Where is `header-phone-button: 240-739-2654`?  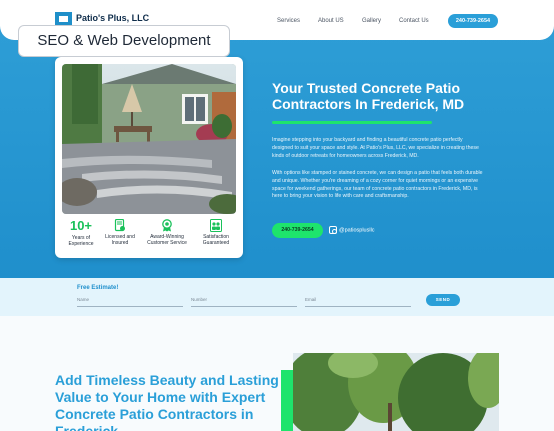 header-phone-button: 240-739-2654 is located at coordinates (473, 21).